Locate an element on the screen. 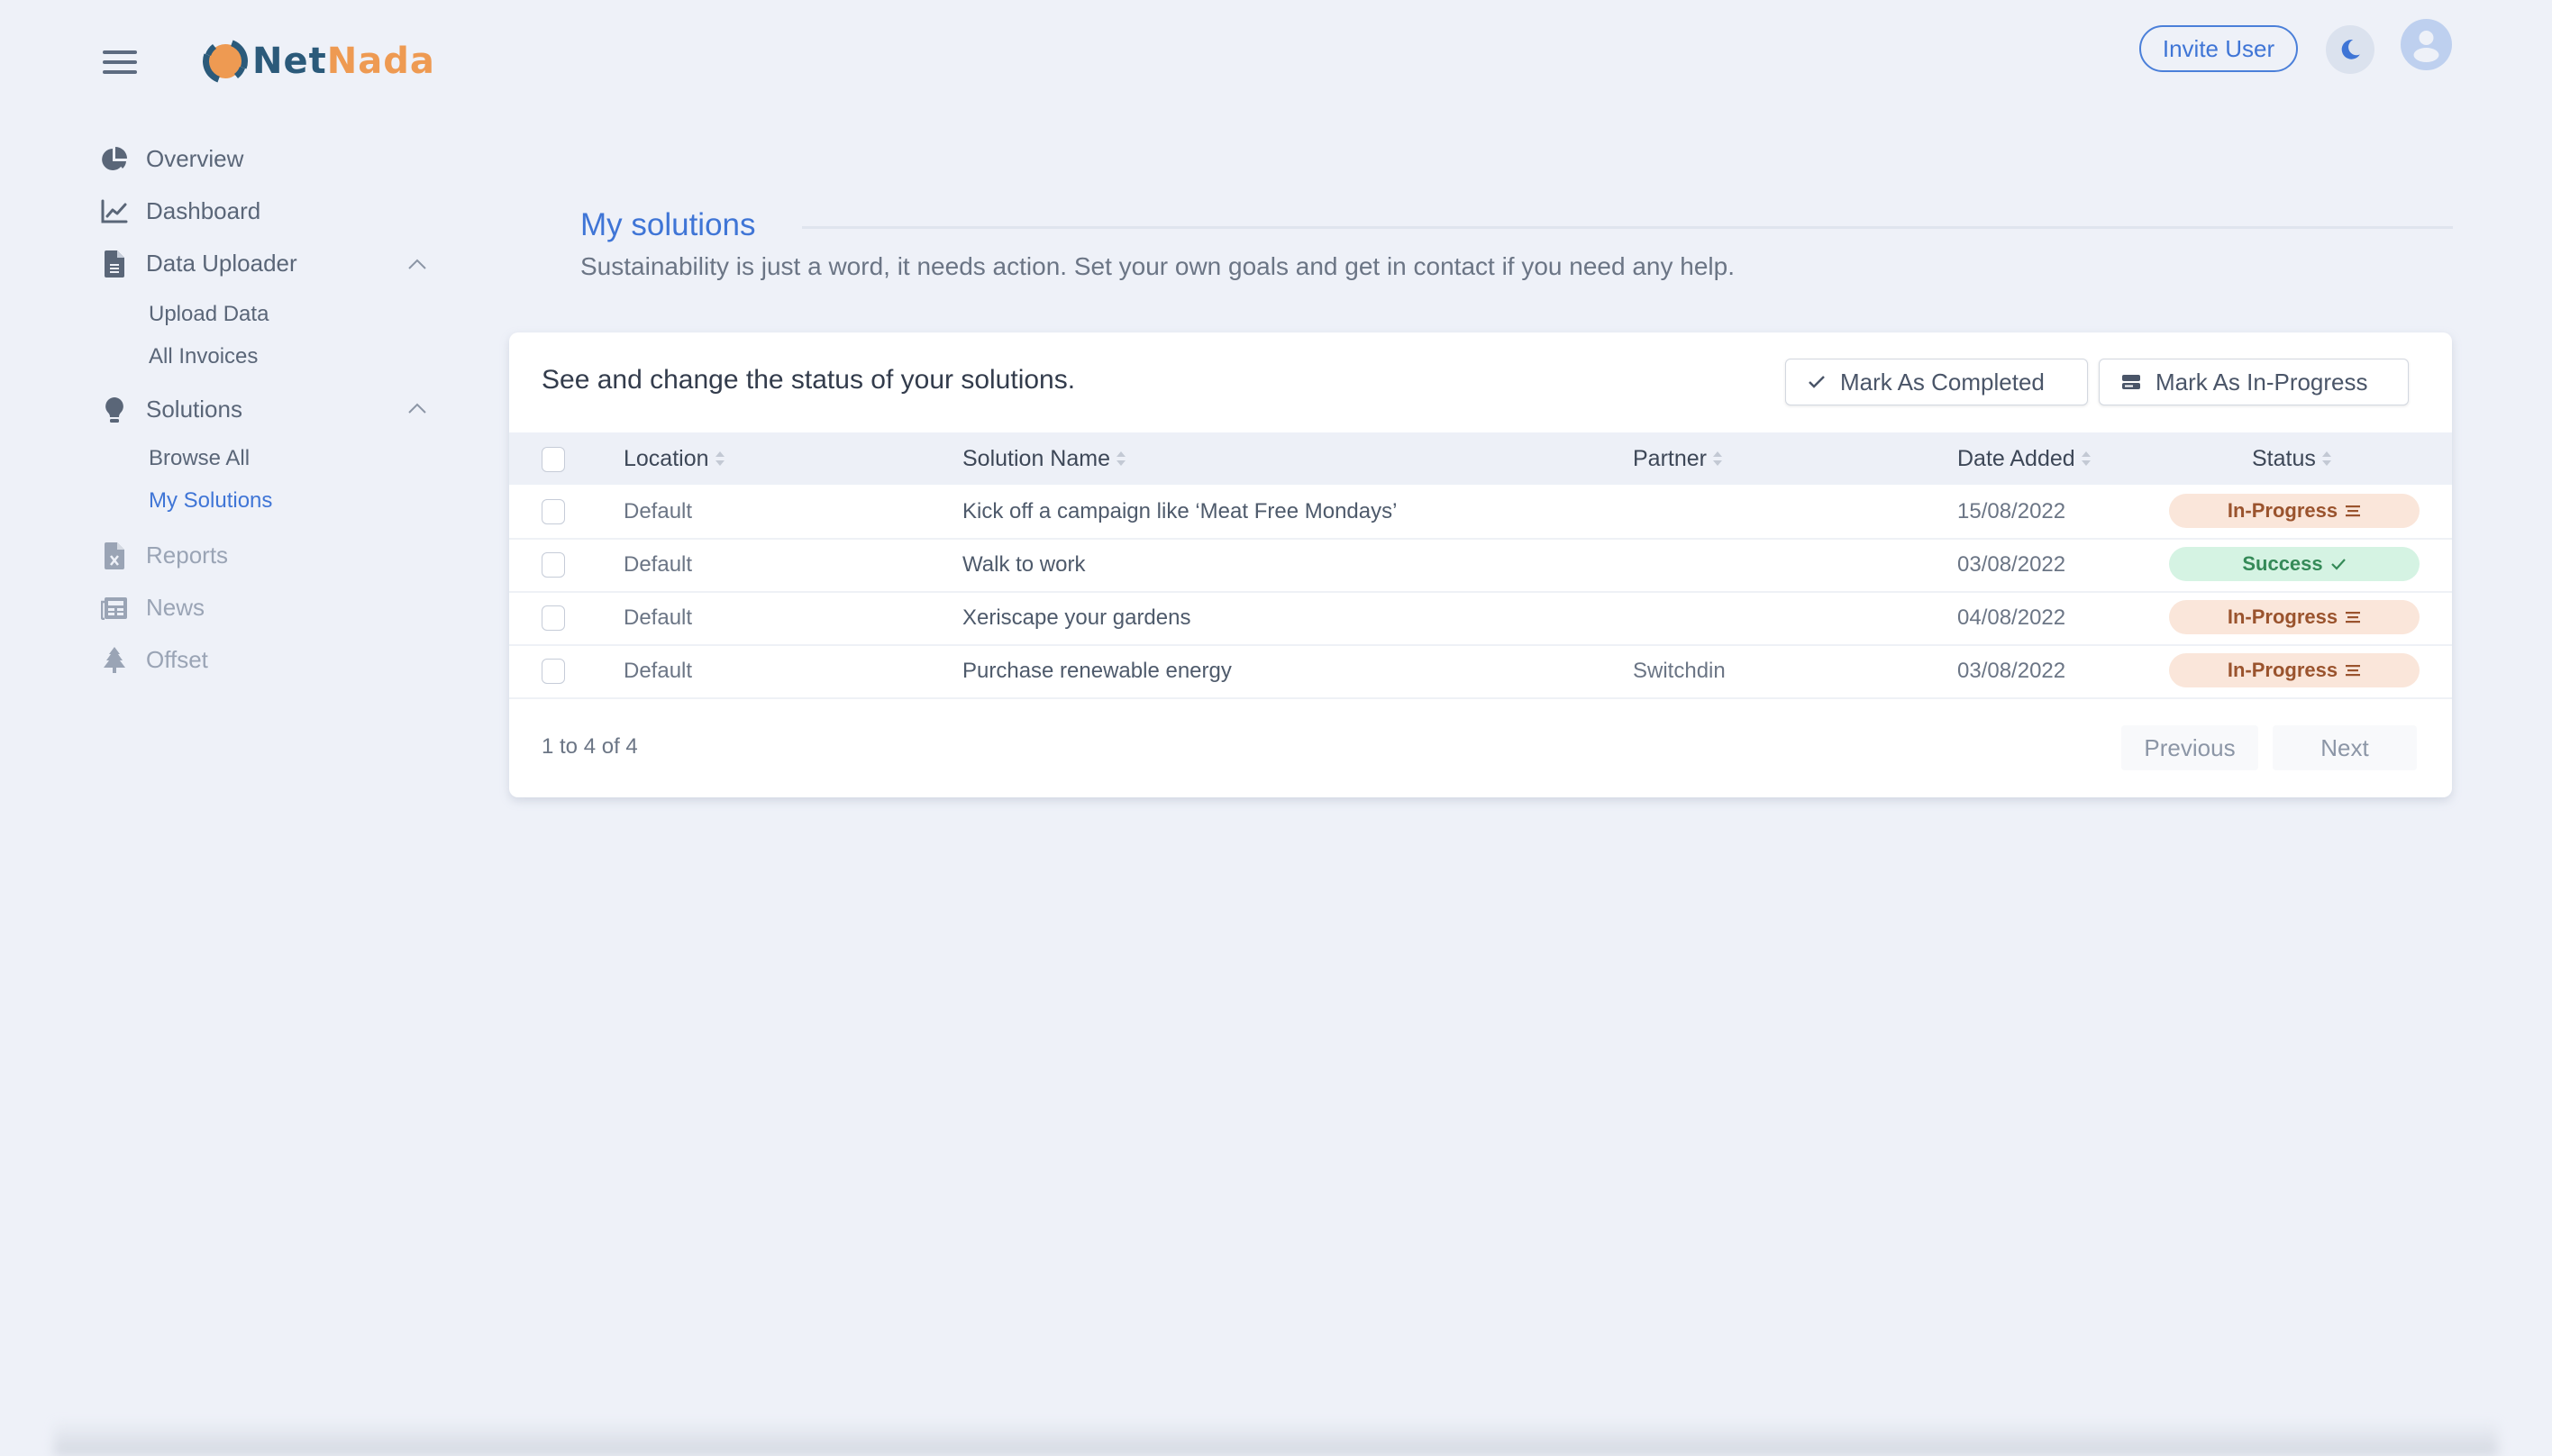 This screenshot has width=2552, height=1456. theme-toggle-button is located at coordinates (2350, 50).